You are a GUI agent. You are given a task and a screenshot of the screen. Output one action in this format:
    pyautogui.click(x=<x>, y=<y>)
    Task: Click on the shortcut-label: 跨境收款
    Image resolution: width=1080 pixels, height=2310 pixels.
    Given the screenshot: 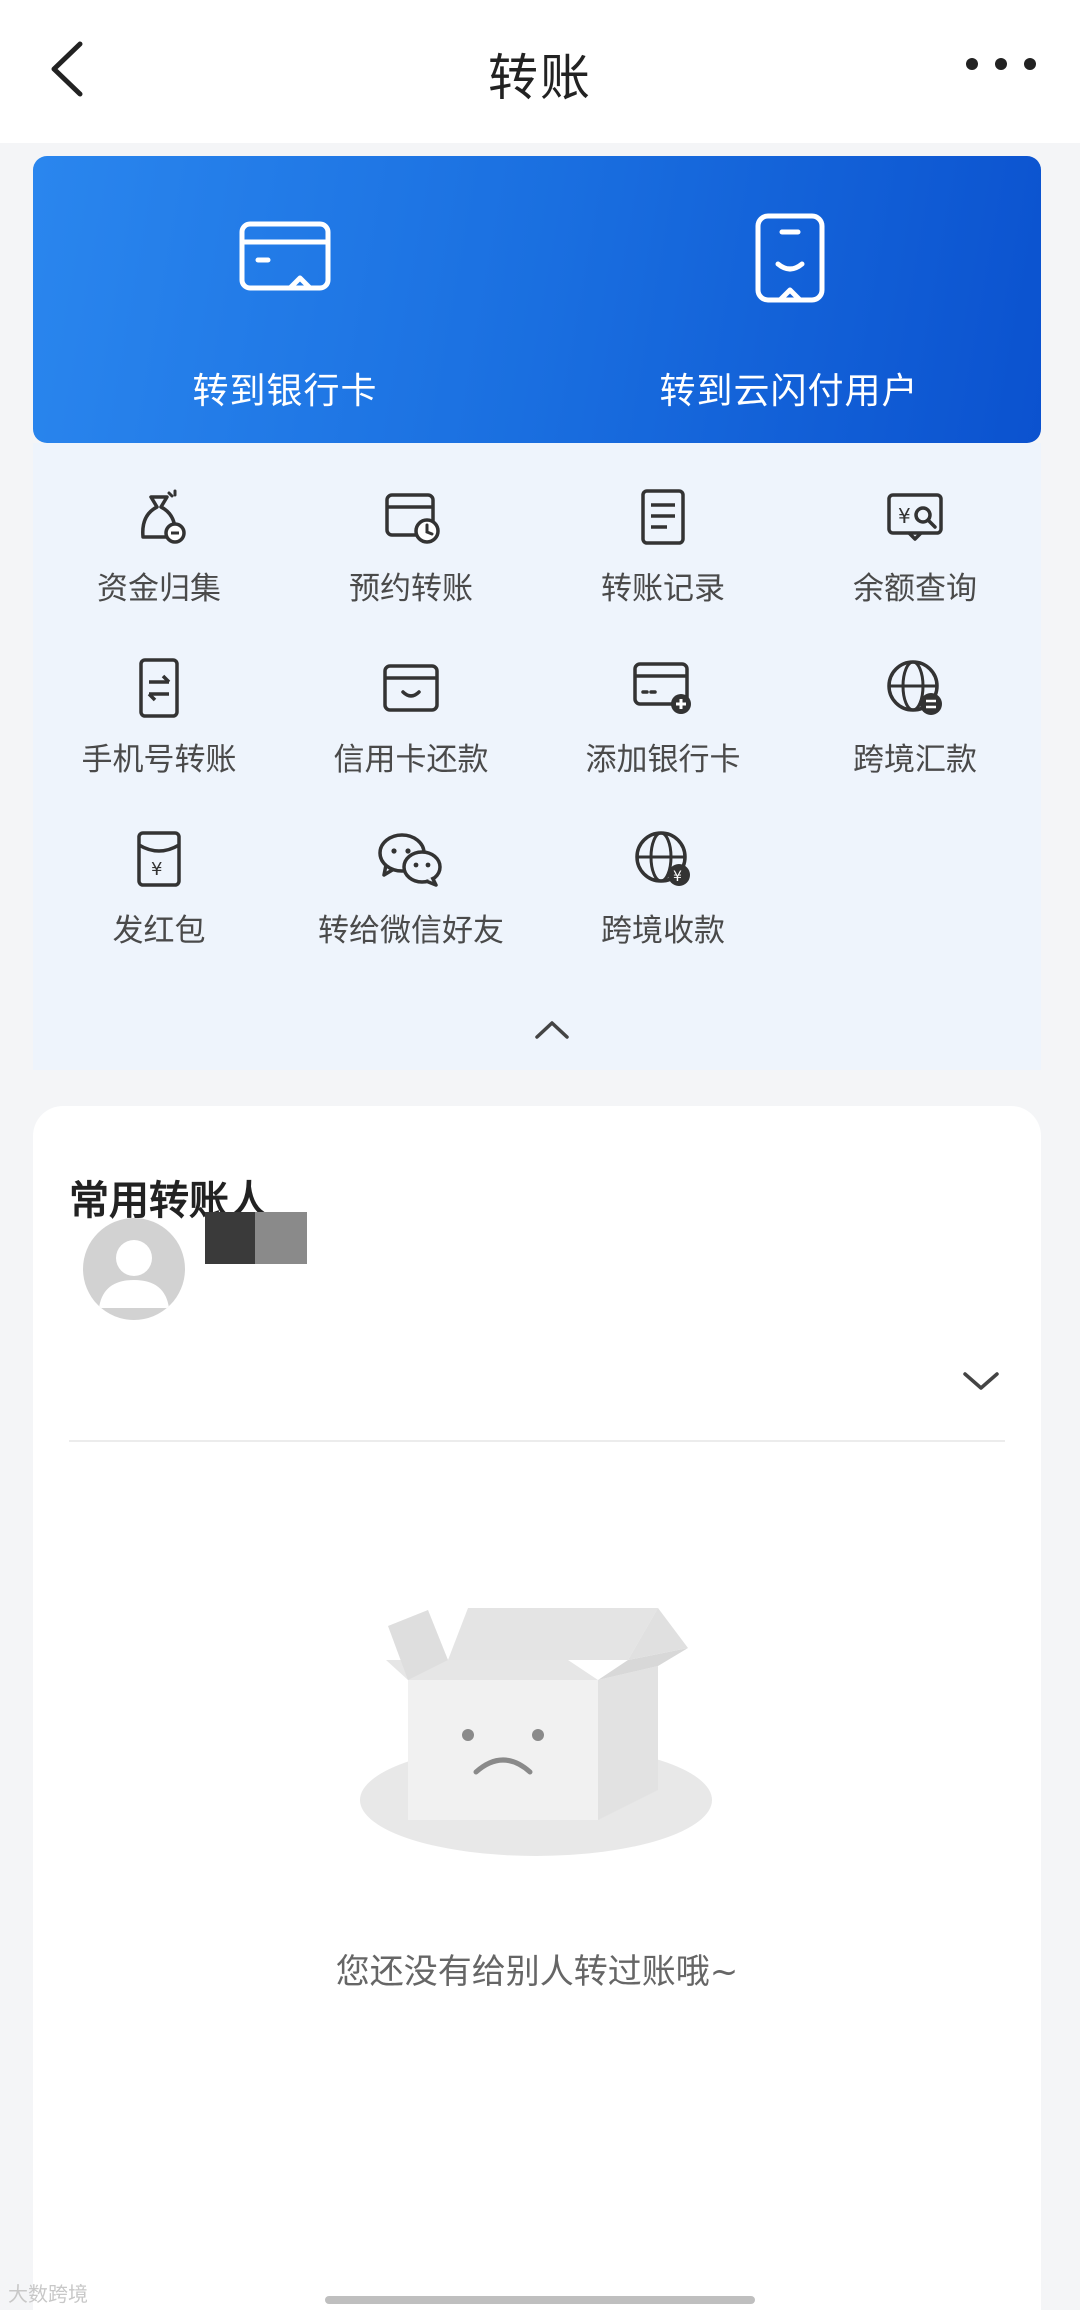 What is the action you would take?
    pyautogui.click(x=663, y=931)
    